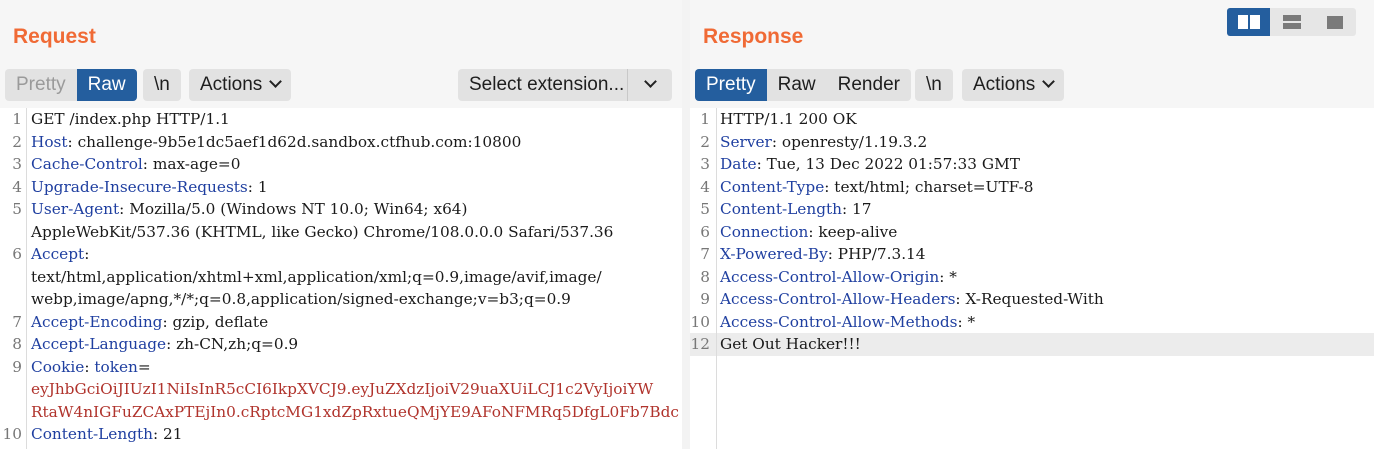 This screenshot has width=1374, height=449. Describe the element at coordinates (1032, 54) in the screenshot. I see `response-header: Response Pretty Raw Render \n Actions` at that location.